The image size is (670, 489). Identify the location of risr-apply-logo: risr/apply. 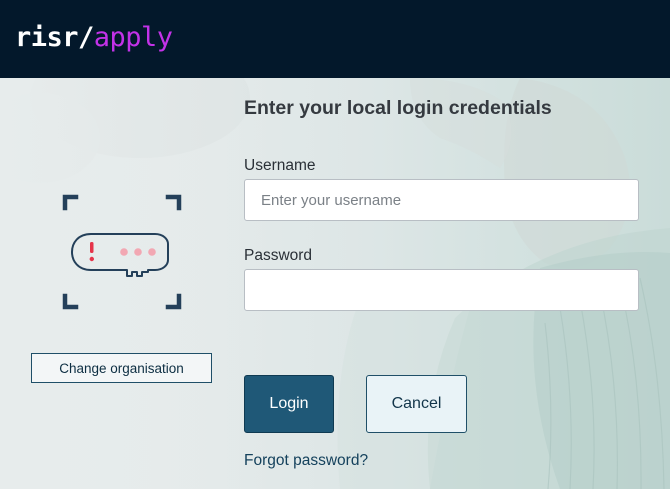
(94, 38).